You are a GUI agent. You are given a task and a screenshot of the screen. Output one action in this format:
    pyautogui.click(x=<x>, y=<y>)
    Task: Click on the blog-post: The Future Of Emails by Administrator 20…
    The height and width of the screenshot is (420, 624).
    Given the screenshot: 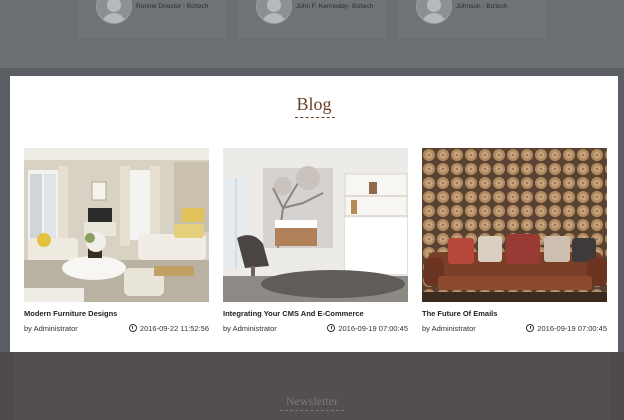 What is the action you would take?
    pyautogui.click(x=514, y=243)
    